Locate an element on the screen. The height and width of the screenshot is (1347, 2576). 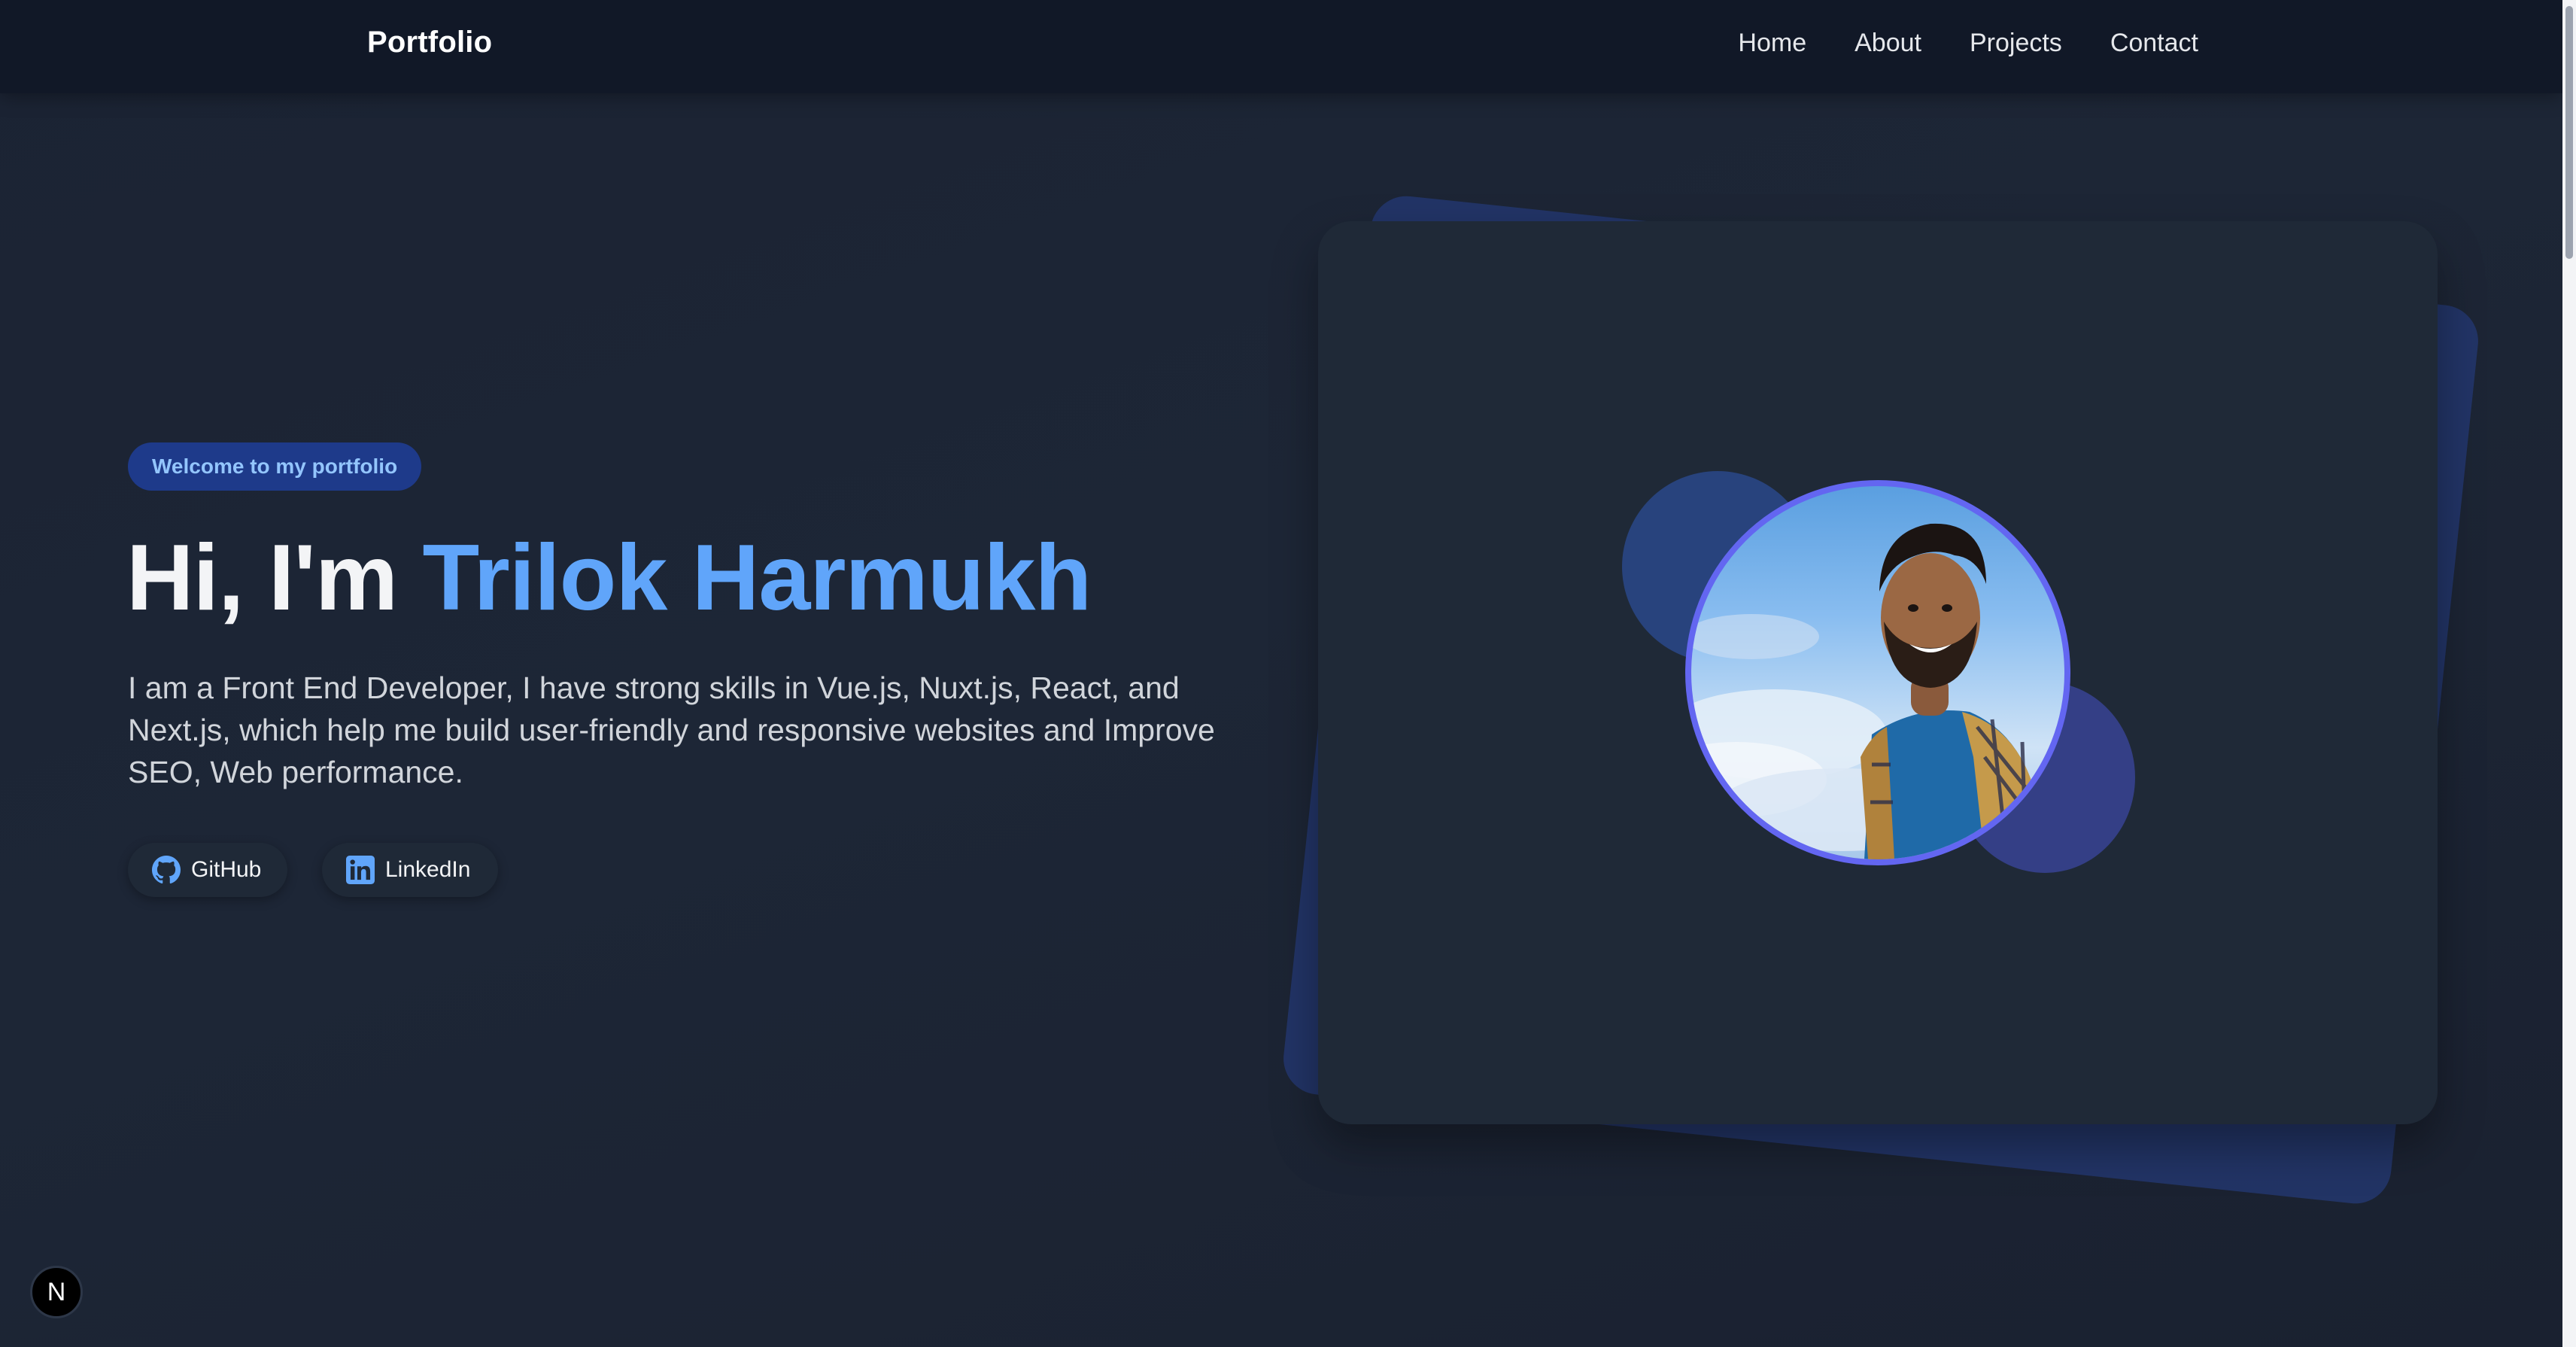
page-scrollbar is located at coordinates (2569, 673).